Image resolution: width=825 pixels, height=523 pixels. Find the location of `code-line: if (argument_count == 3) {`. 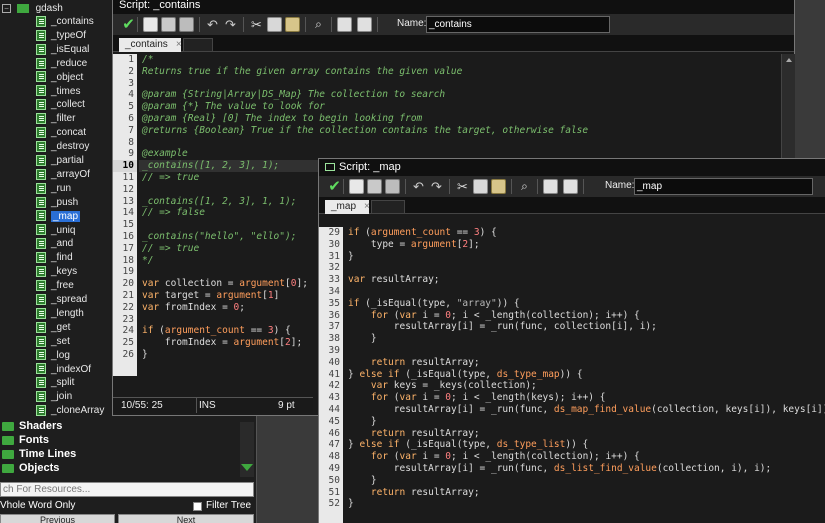

code-line: if (argument_count == 3) { is located at coordinates (585, 233).